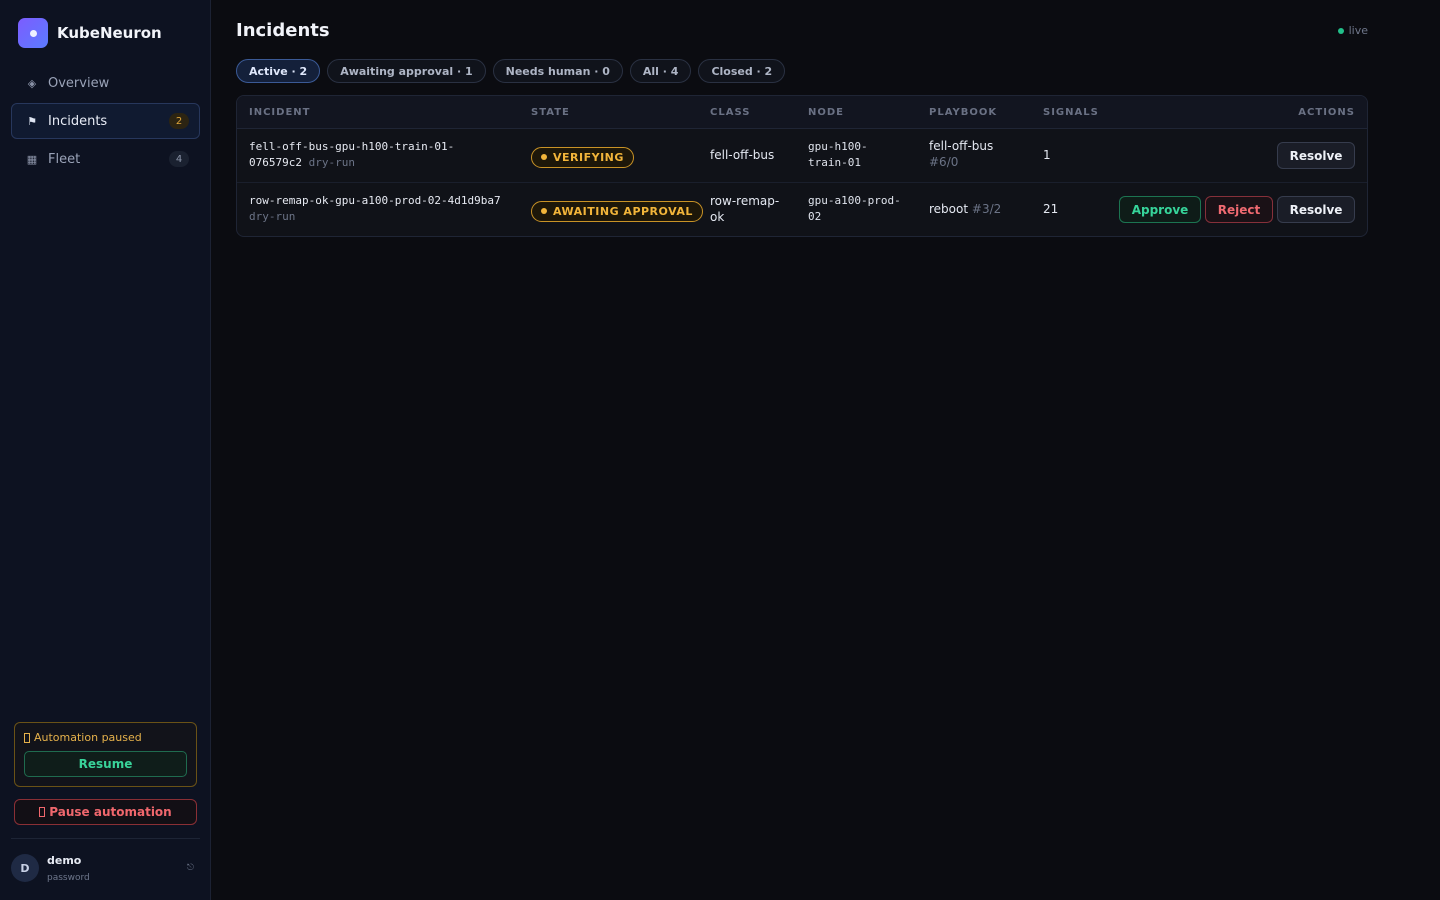  Describe the element at coordinates (68, 877) in the screenshot. I see `user-auth-method: password` at that location.